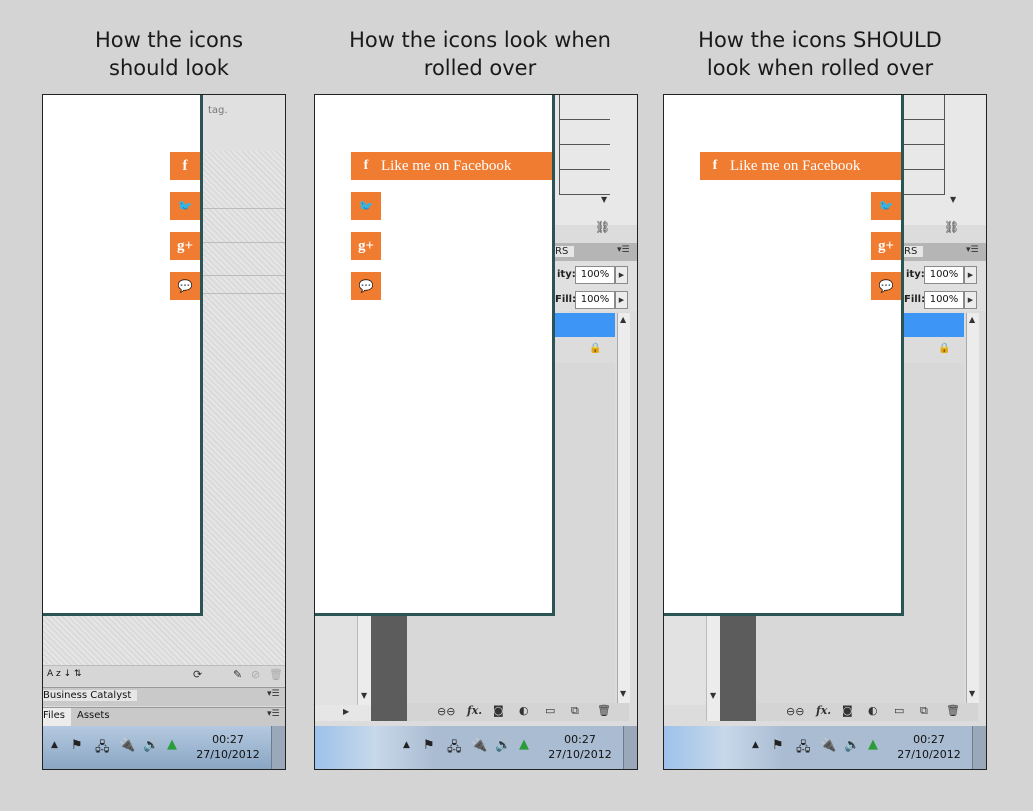 This screenshot has height=811, width=1033. What do you see at coordinates (90, 695) in the screenshot?
I see `business-catalyst-tab: Business Catalyst` at bounding box center [90, 695].